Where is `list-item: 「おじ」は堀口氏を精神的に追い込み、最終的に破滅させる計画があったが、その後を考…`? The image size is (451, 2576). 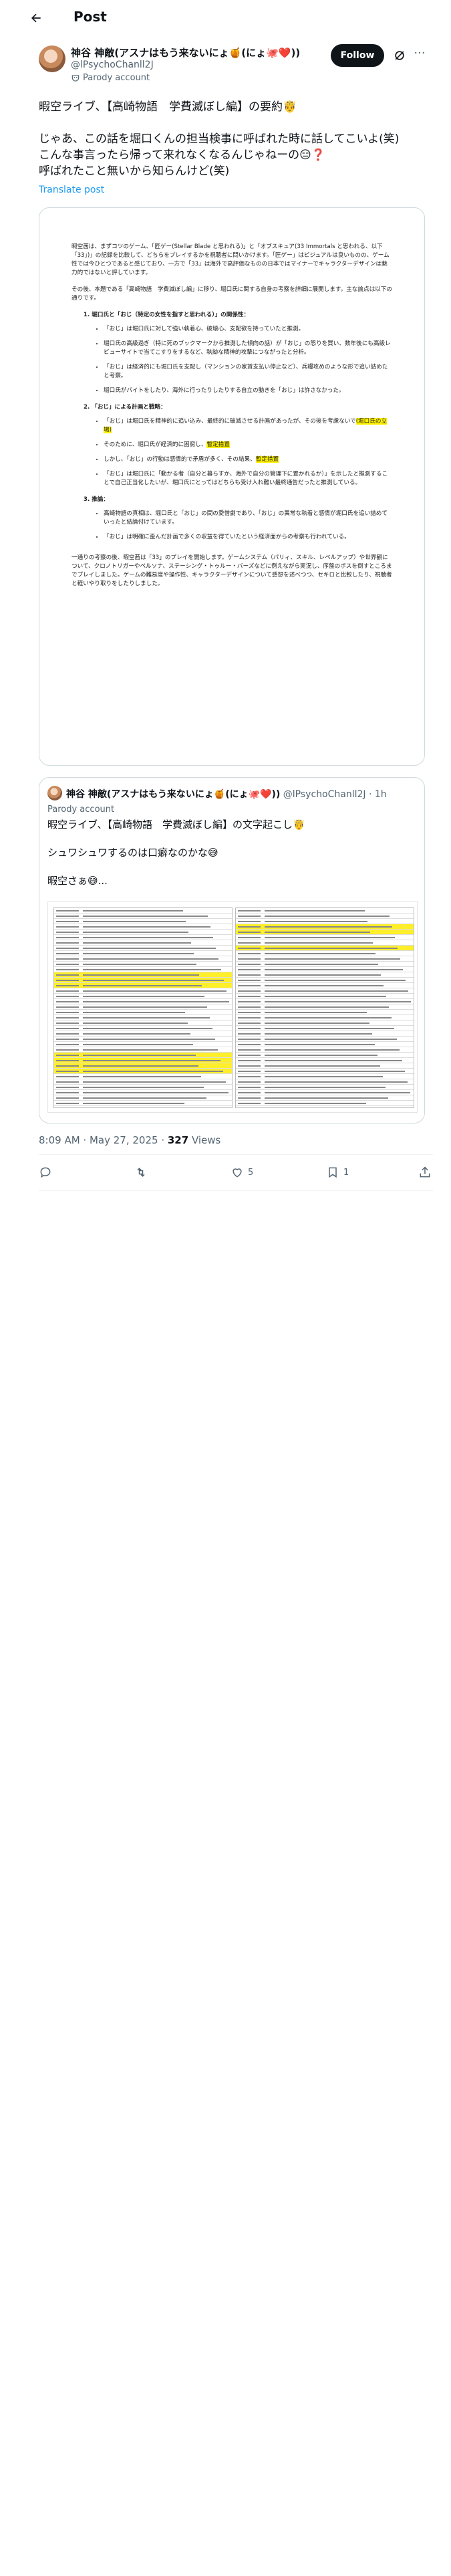
list-item: 「おじ」は堀口氏を精神的に追い込み、最終的に破滅させる計画があったが、その後を考… is located at coordinates (248, 426).